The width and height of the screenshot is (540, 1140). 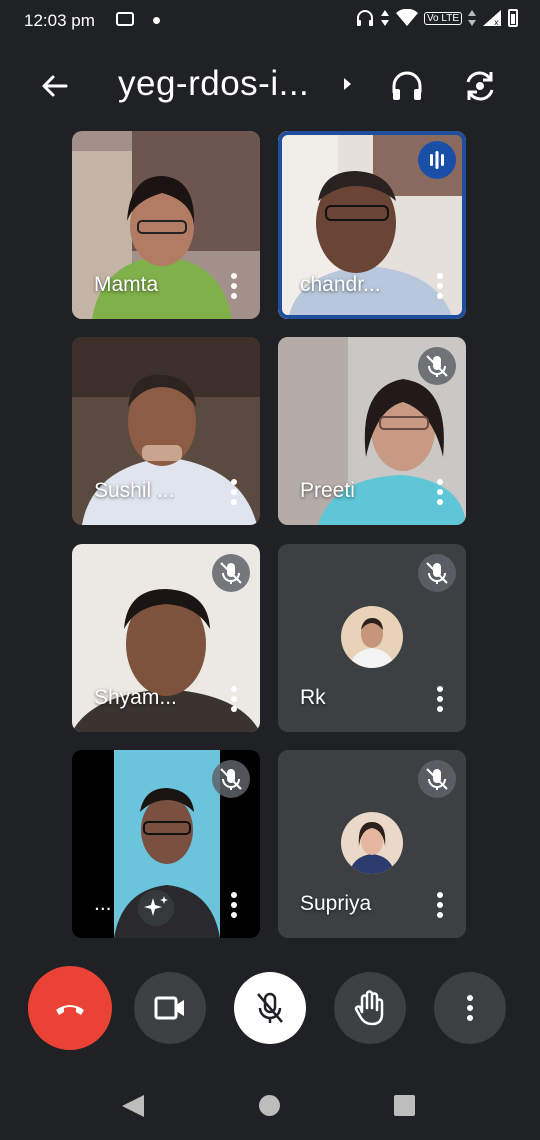 I want to click on status-icons: Vo LTE x, so click(x=437, y=18).